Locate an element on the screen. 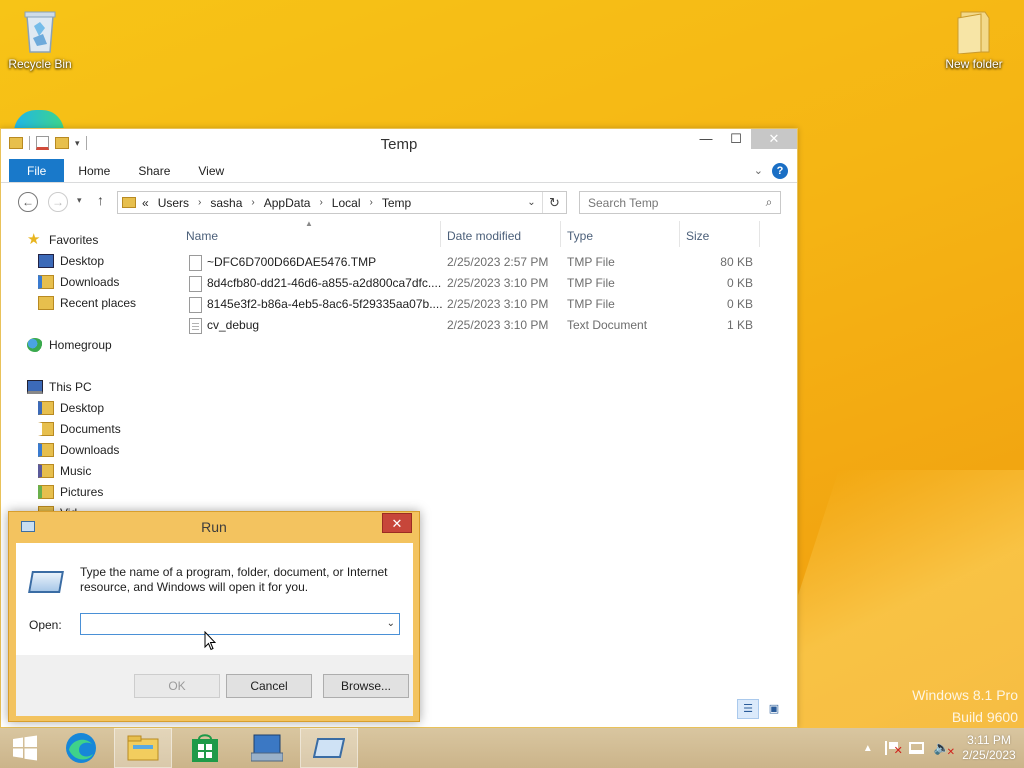 The width and height of the screenshot is (1024, 768). file-name: cv_debug is located at coordinates (233, 325).